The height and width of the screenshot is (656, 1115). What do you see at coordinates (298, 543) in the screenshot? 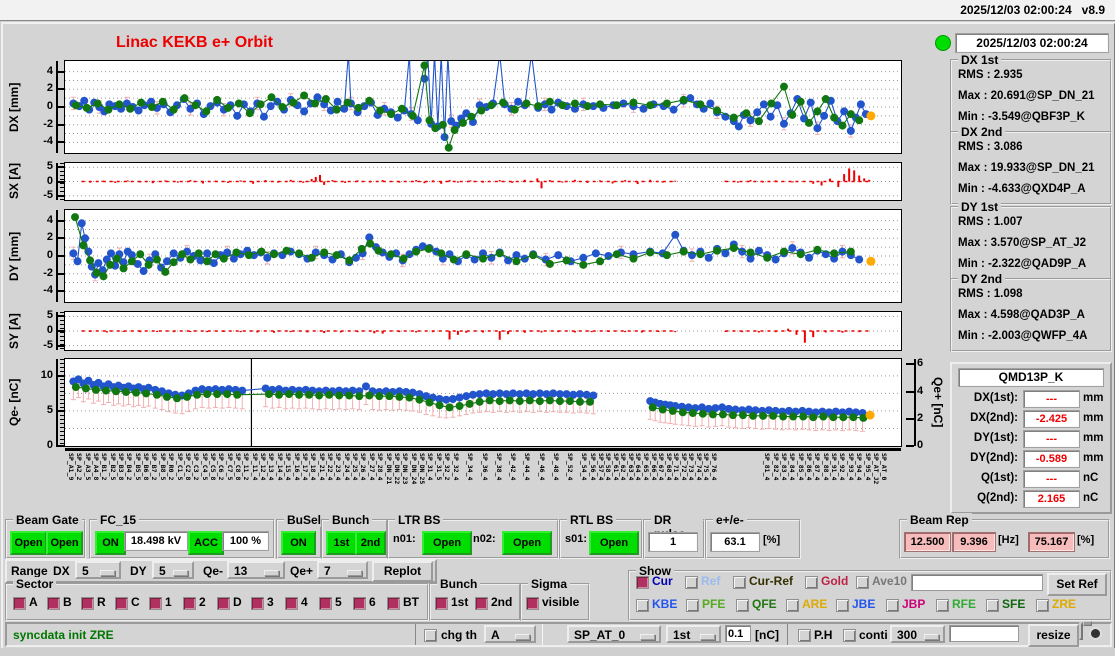
I see `busel-on-button: ON` at bounding box center [298, 543].